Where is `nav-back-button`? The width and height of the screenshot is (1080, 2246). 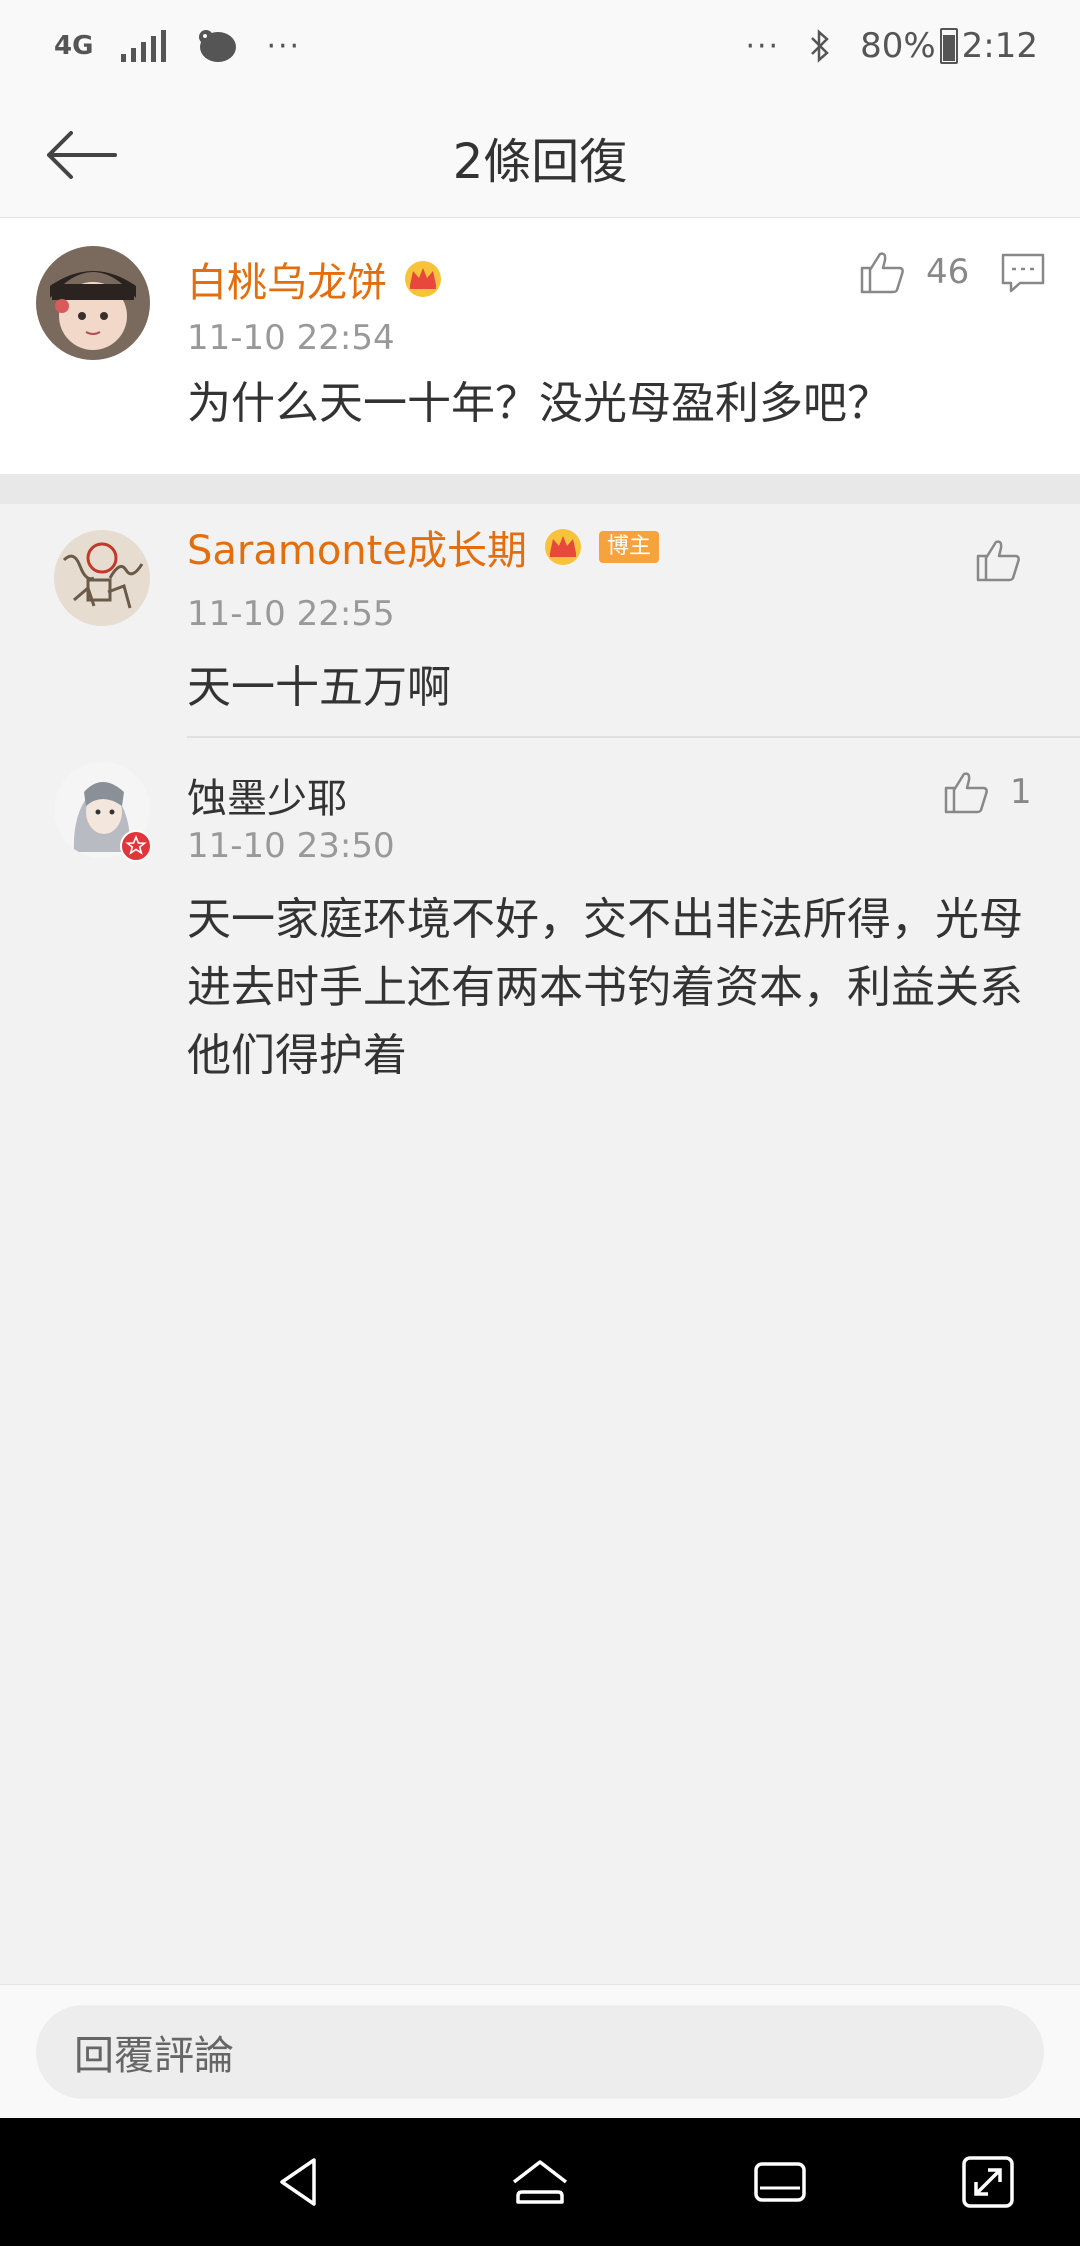 nav-back-button is located at coordinates (300, 2182).